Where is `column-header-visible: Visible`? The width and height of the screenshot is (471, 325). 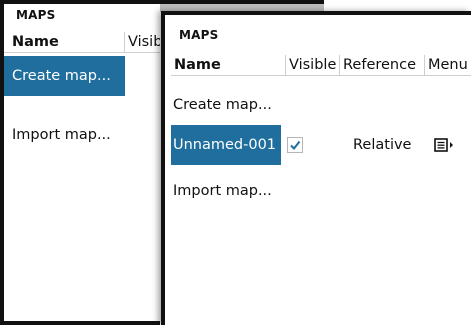
column-header-visible: Visible is located at coordinates (312, 65).